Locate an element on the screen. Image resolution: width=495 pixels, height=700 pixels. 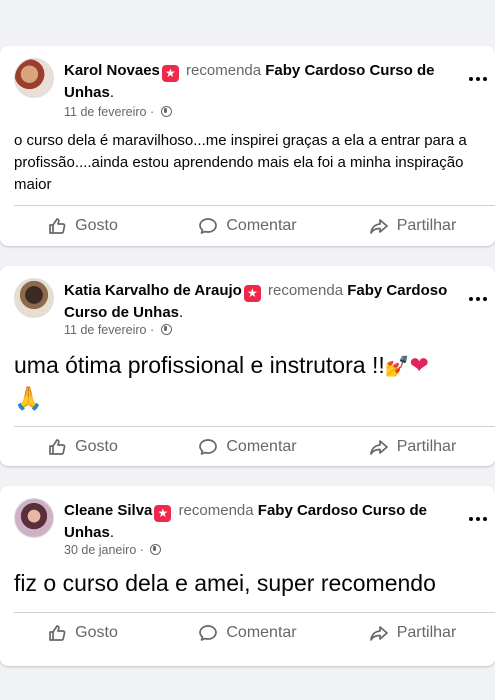
nail-polish-emoji: 💅 is located at coordinates (397, 367).